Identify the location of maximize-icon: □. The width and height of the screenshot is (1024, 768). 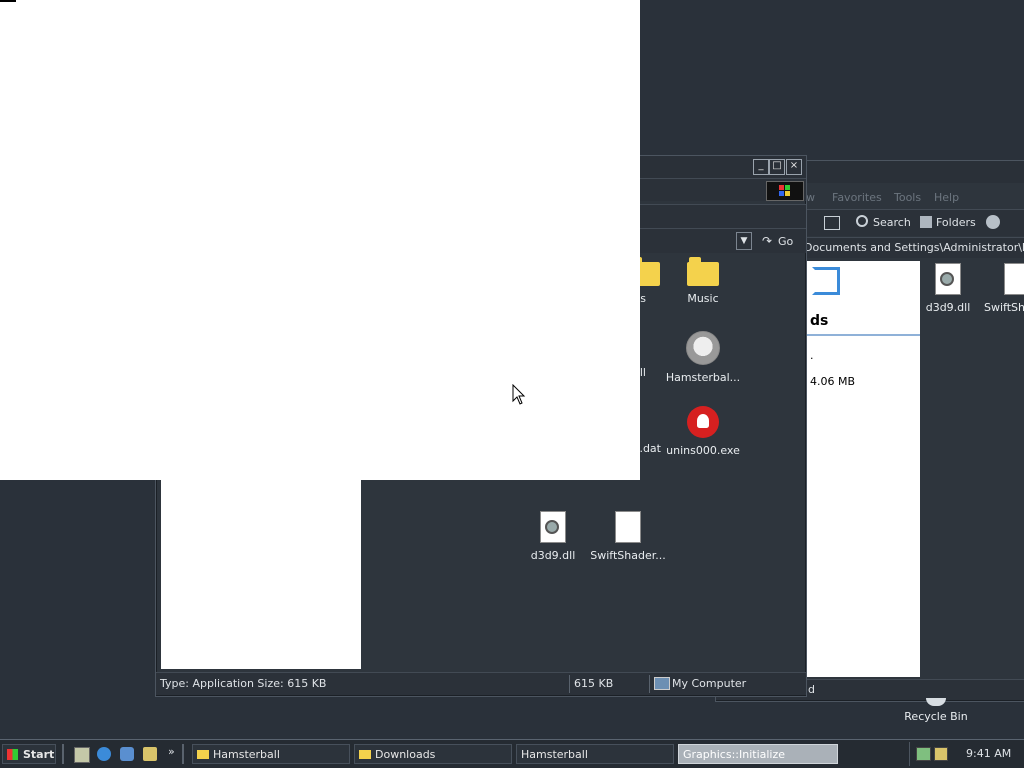
(777, 167).